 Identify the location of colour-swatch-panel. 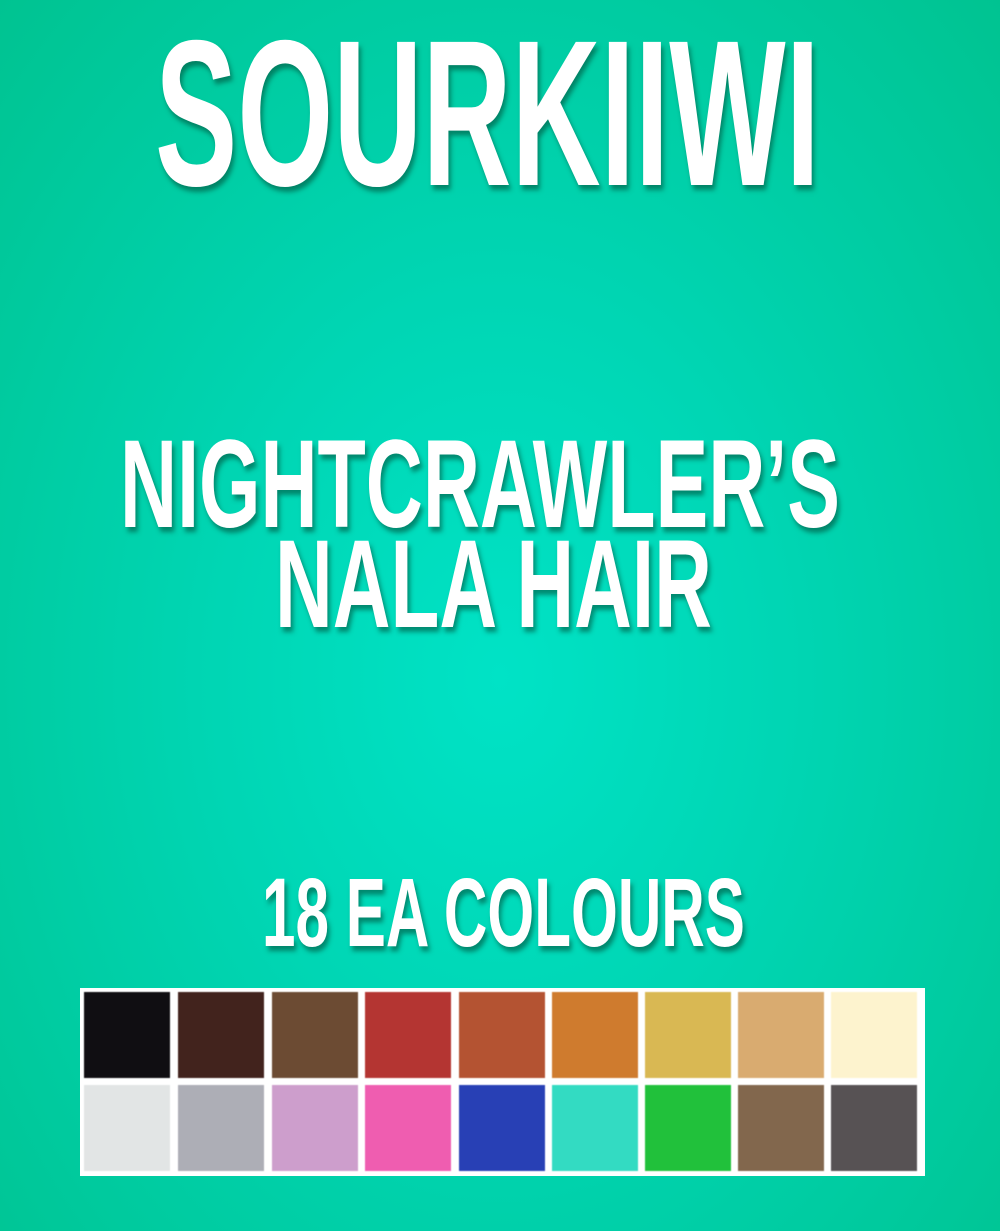
(502, 1082).